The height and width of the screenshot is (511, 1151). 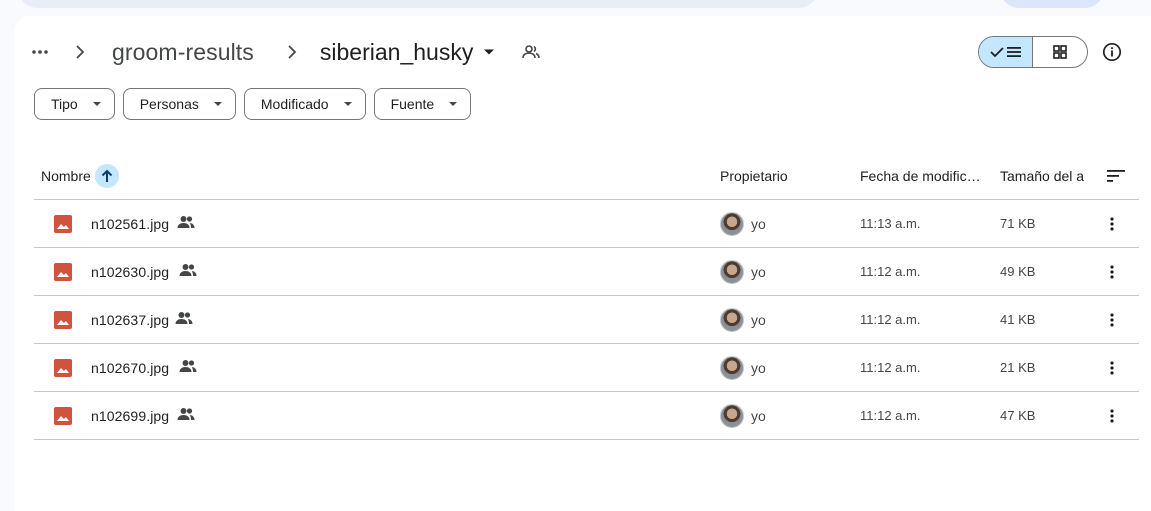 I want to click on filter-chip-label: Personas, so click(x=169, y=104).